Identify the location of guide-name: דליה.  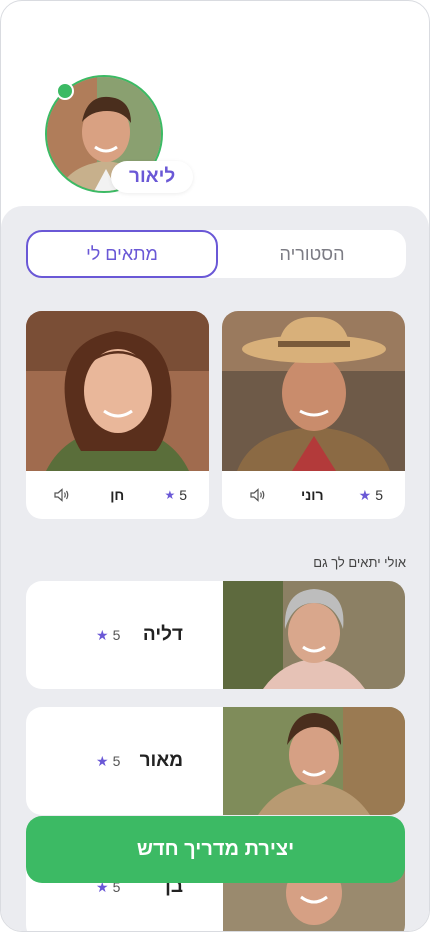
(162, 634).